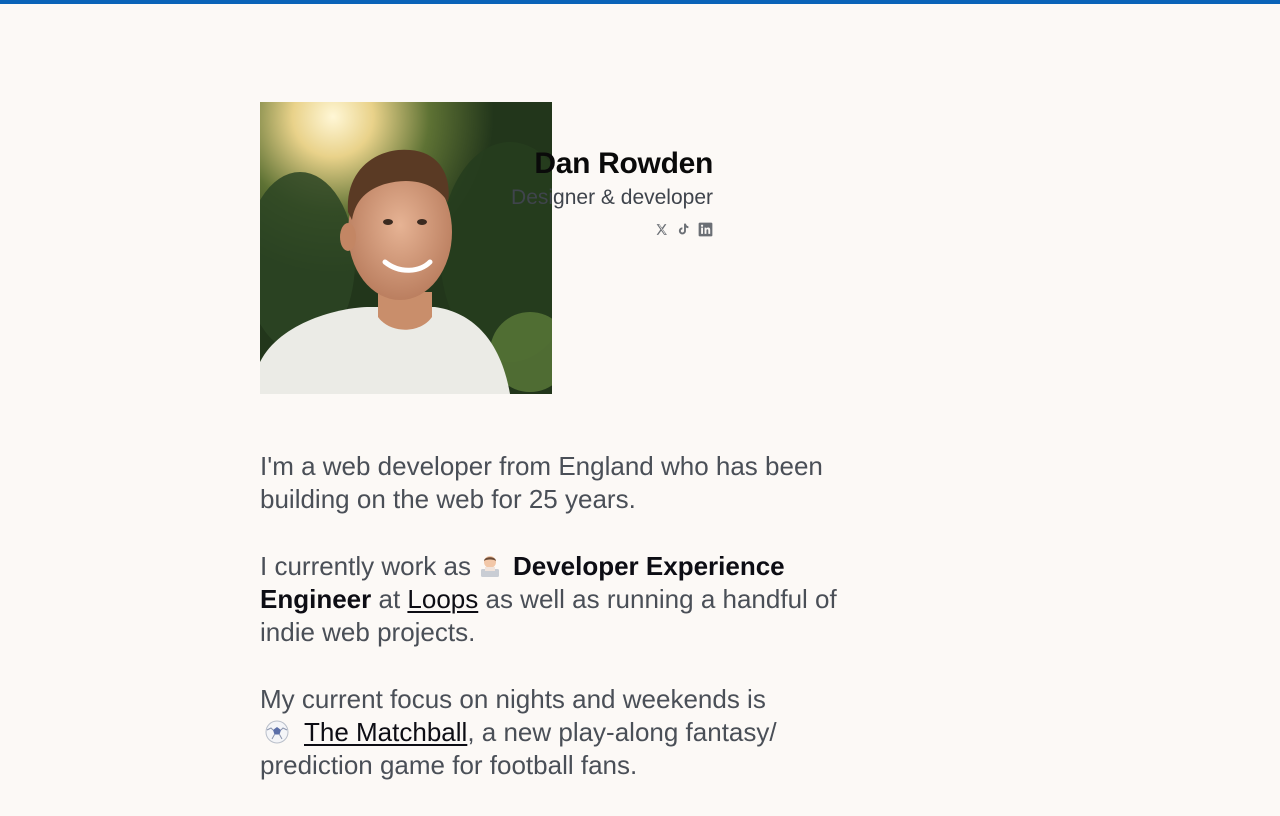  Describe the element at coordinates (623, 163) in the screenshot. I see `profile-name: Dan Rowden` at that location.